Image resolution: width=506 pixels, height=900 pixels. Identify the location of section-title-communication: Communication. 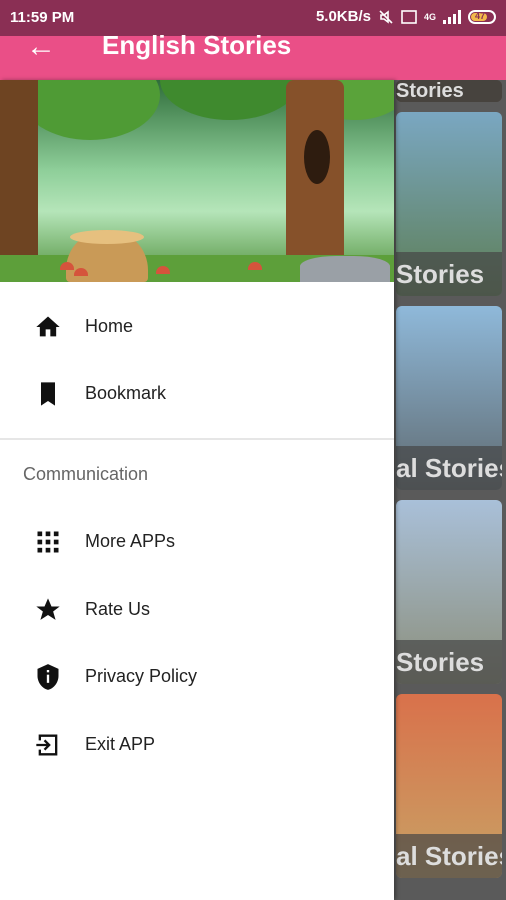
(86, 474).